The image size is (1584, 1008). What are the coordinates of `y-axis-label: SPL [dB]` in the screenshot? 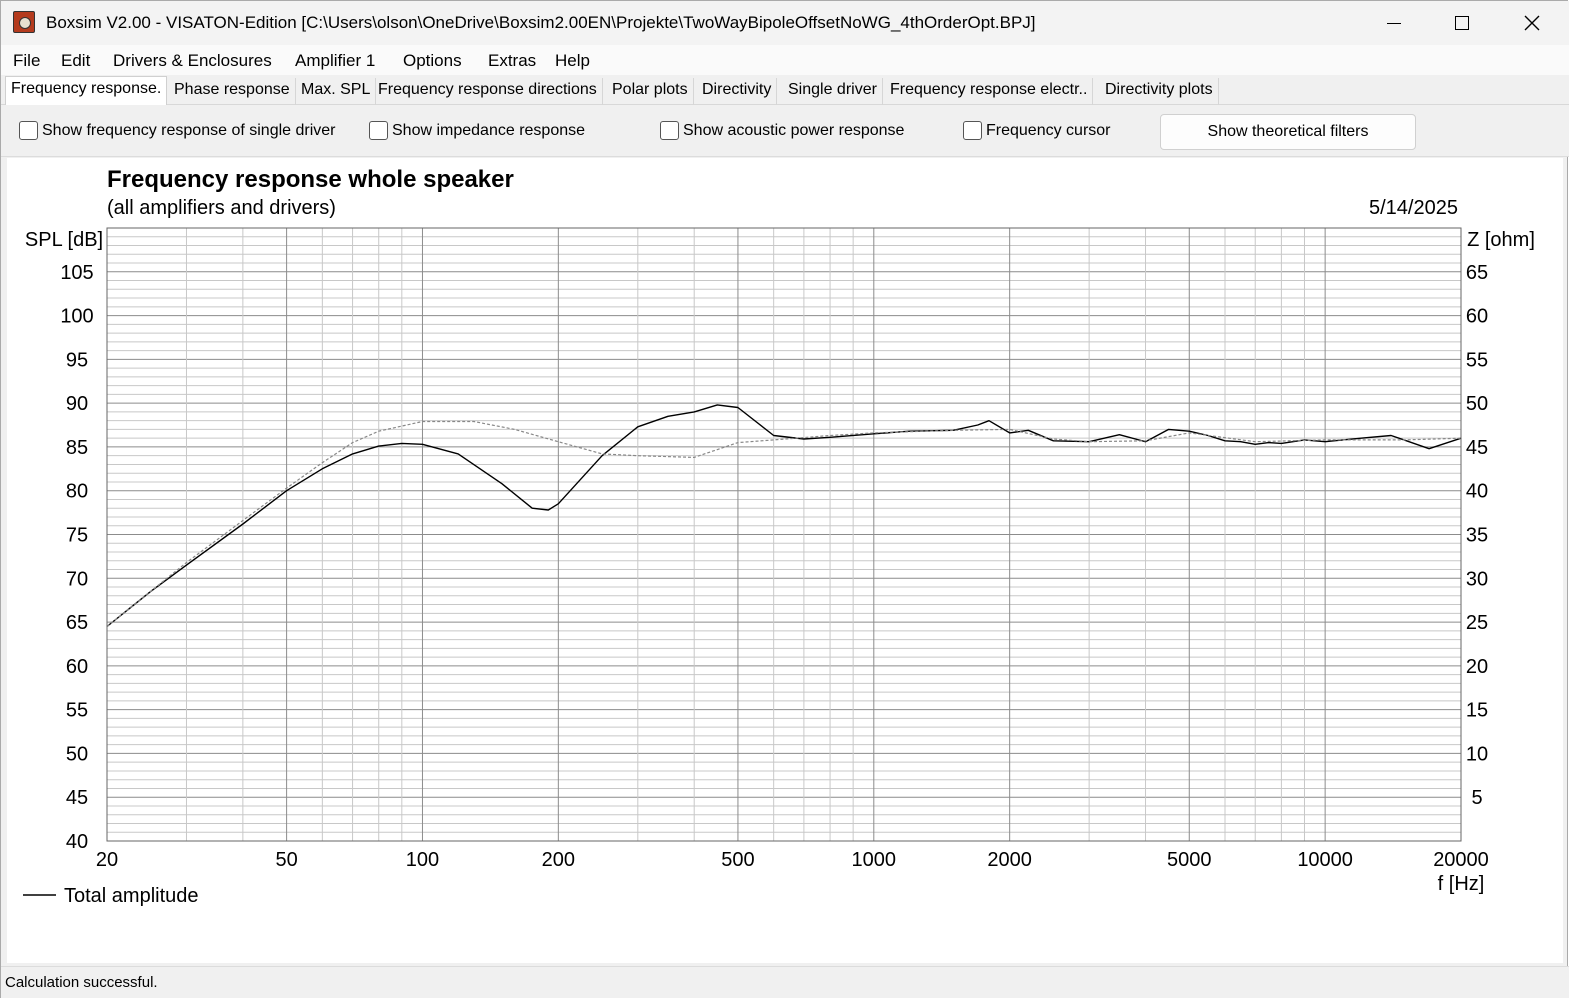 It's located at (64, 240).